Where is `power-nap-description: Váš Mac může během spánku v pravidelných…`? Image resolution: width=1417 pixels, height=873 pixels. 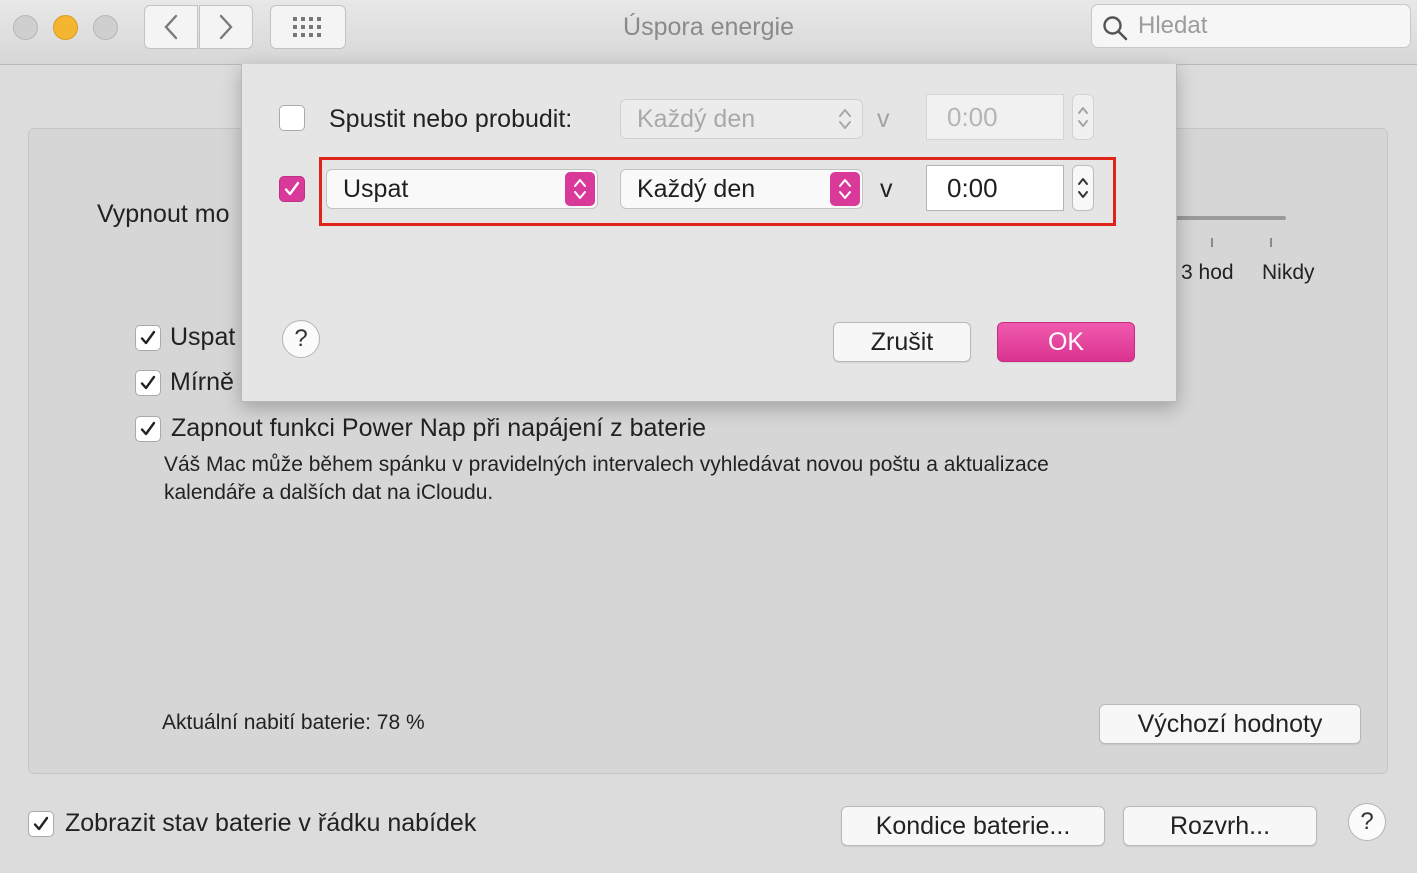 power-nap-description: Váš Mac může během spánku v pravidelných… is located at coordinates (606, 464).